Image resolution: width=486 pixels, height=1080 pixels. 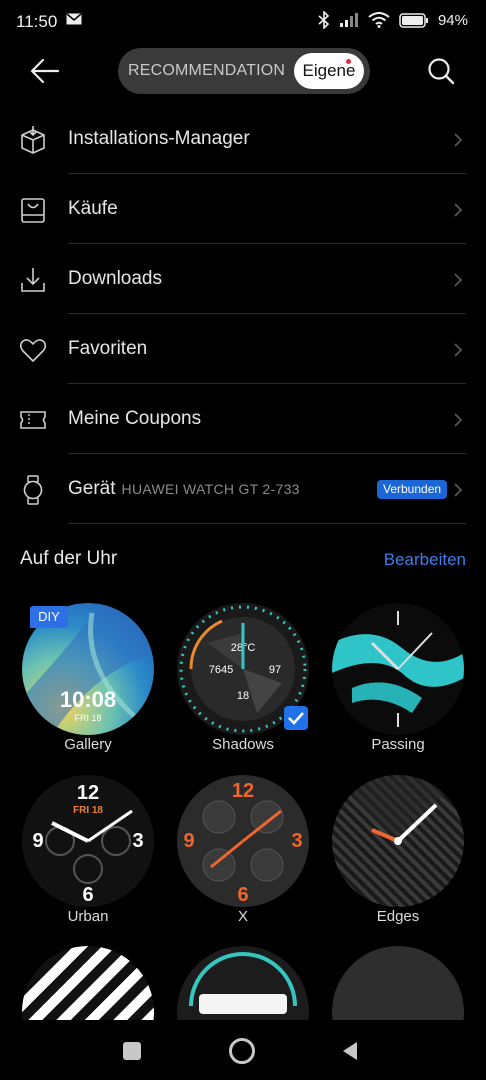 I want to click on menu-item-device: Gerät HUAWEI WATCH GT 2-733 Verbunden, so click(x=243, y=489).